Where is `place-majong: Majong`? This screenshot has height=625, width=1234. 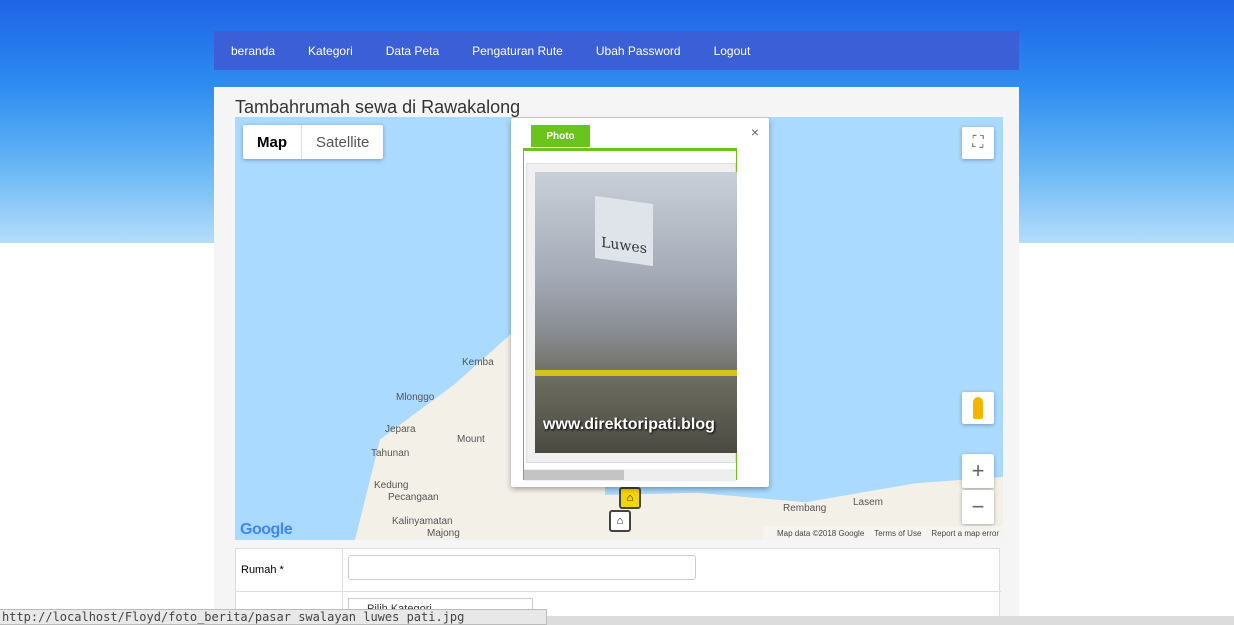
place-majong: Majong is located at coordinates (443, 533).